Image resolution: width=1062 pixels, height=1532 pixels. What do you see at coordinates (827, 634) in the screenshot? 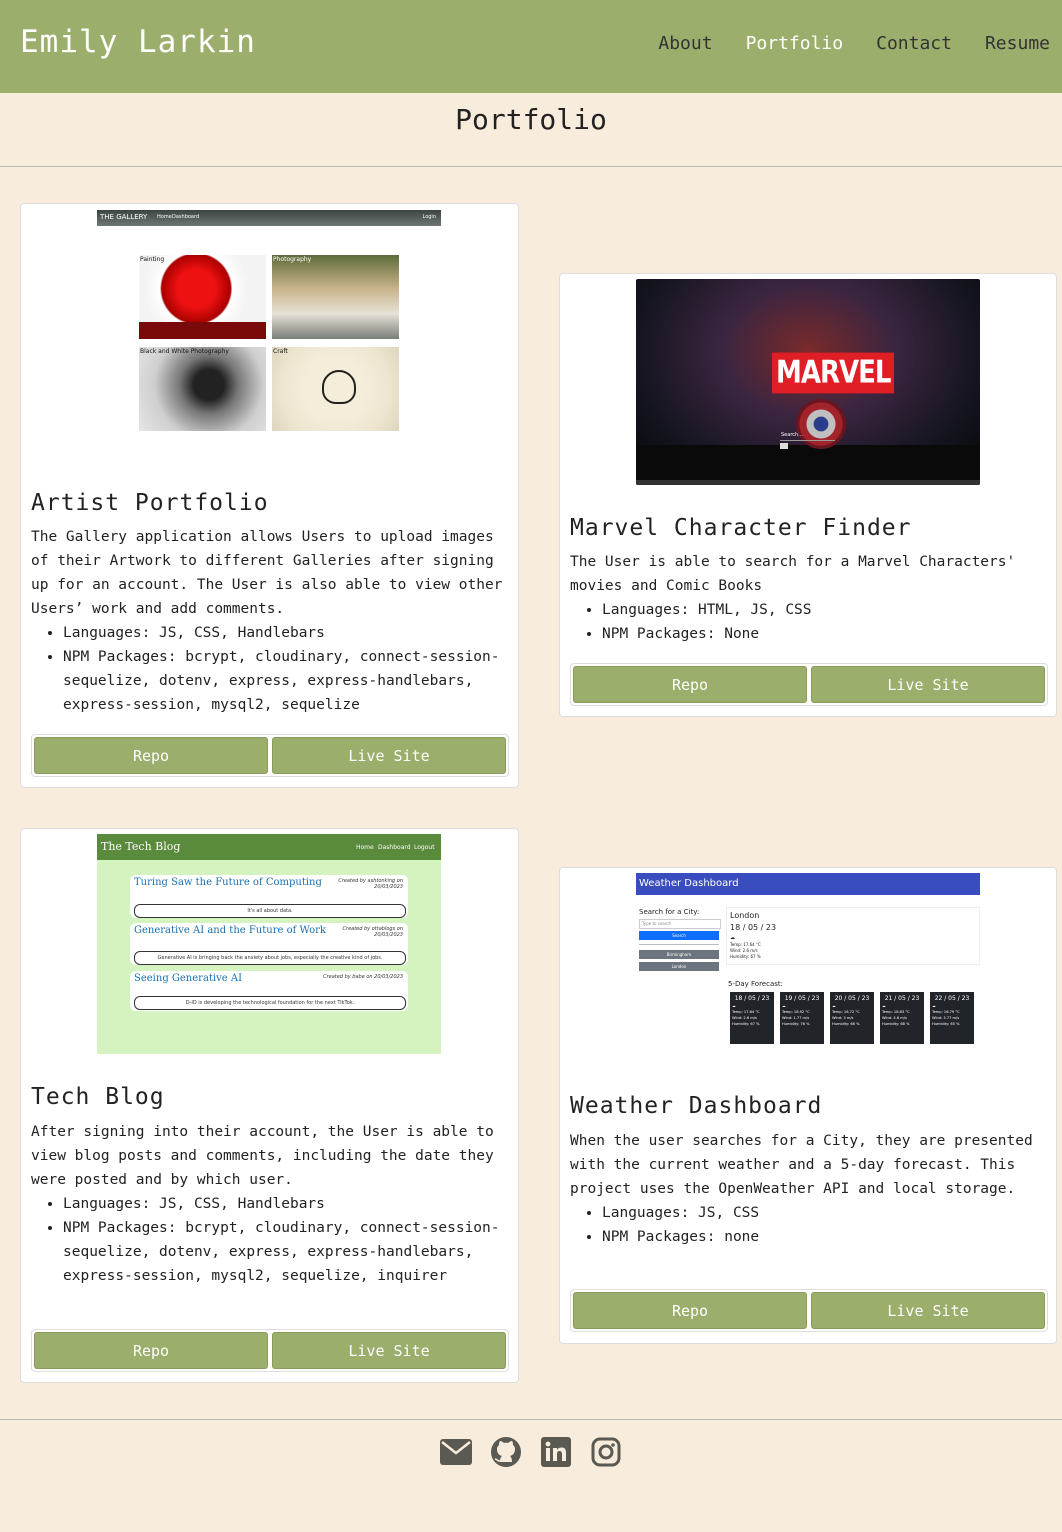
I see `packages-item: NPM Packages: None` at bounding box center [827, 634].